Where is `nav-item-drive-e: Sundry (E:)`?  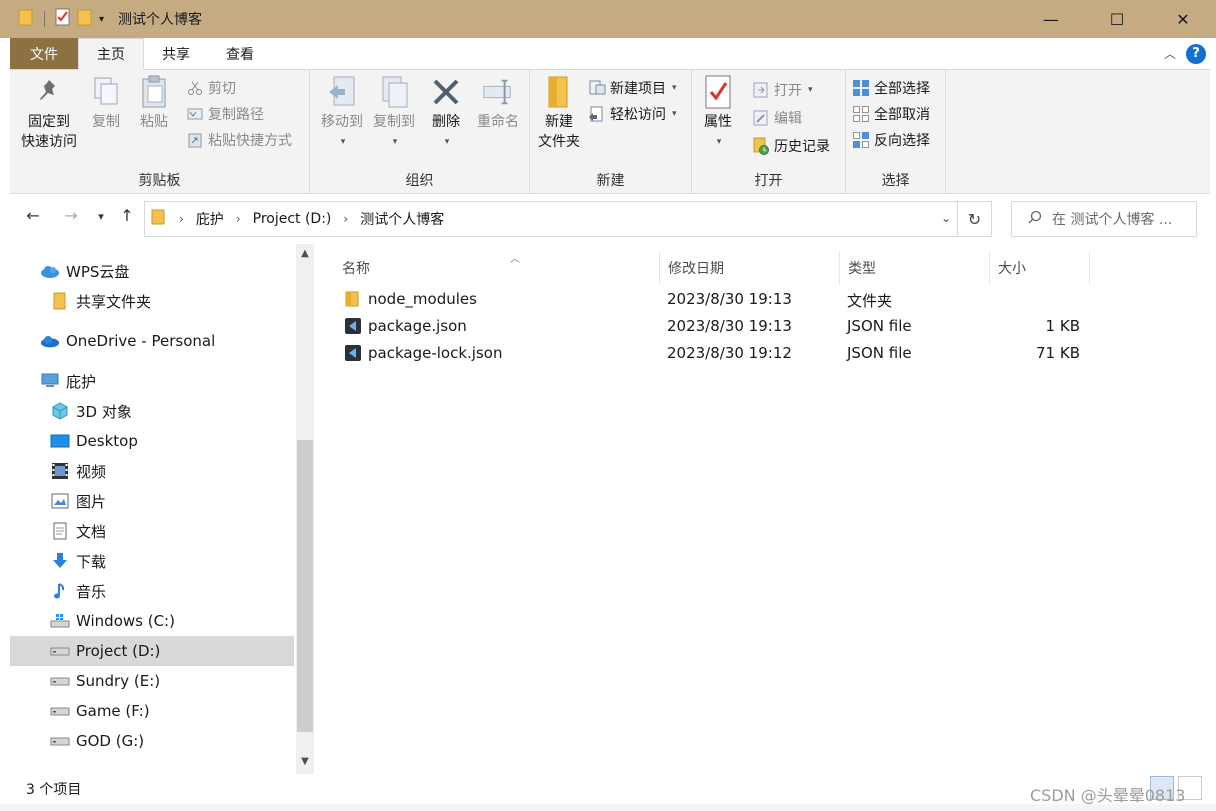
nav-item-drive-e: Sundry (E:) is located at coordinates (152, 681).